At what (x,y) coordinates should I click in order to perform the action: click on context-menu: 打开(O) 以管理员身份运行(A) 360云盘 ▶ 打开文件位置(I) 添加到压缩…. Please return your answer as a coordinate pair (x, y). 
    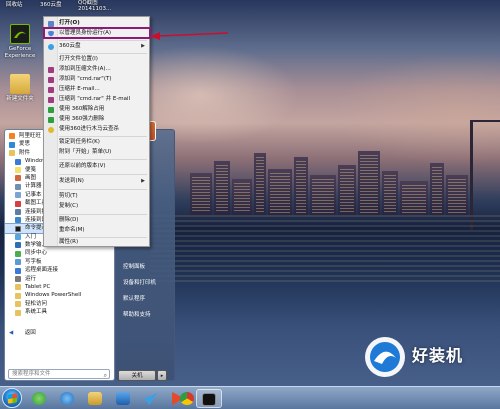
    Looking at the image, I should click on (96, 131).